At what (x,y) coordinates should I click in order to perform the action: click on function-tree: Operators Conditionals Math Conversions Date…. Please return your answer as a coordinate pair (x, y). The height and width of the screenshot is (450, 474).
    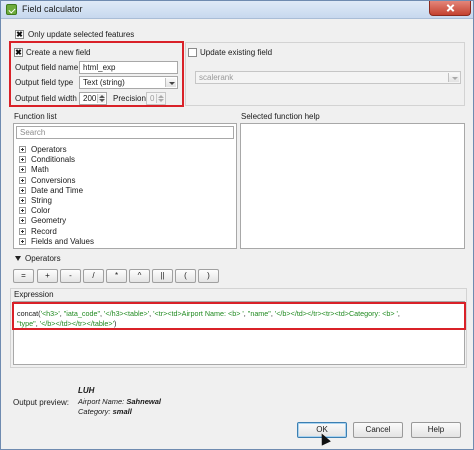
    Looking at the image, I should click on (124, 197).